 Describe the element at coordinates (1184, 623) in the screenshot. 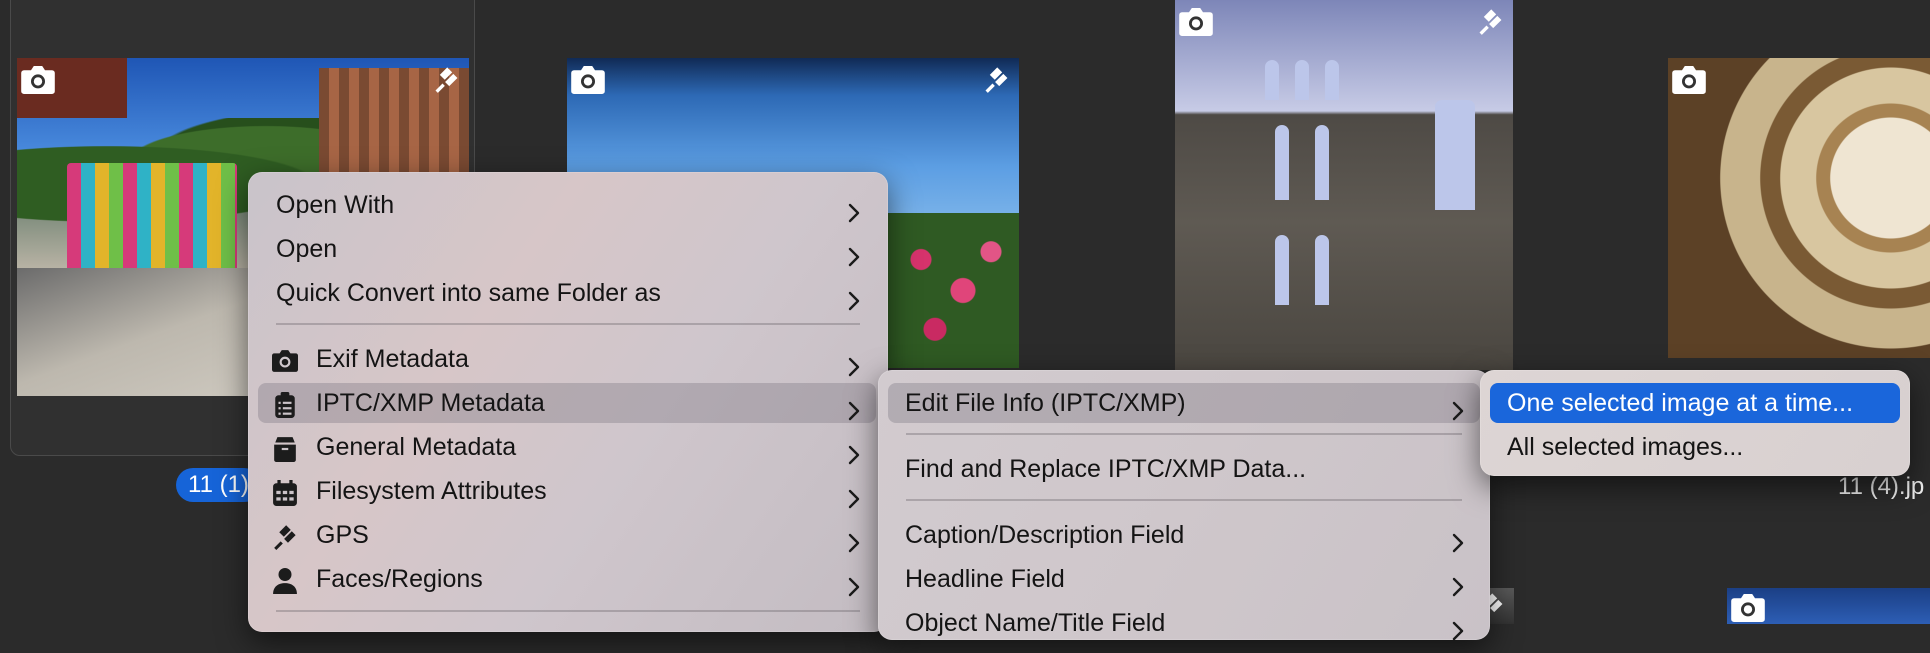

I see `menu-item-object-name-title-field: Object Name/Title Field` at that location.